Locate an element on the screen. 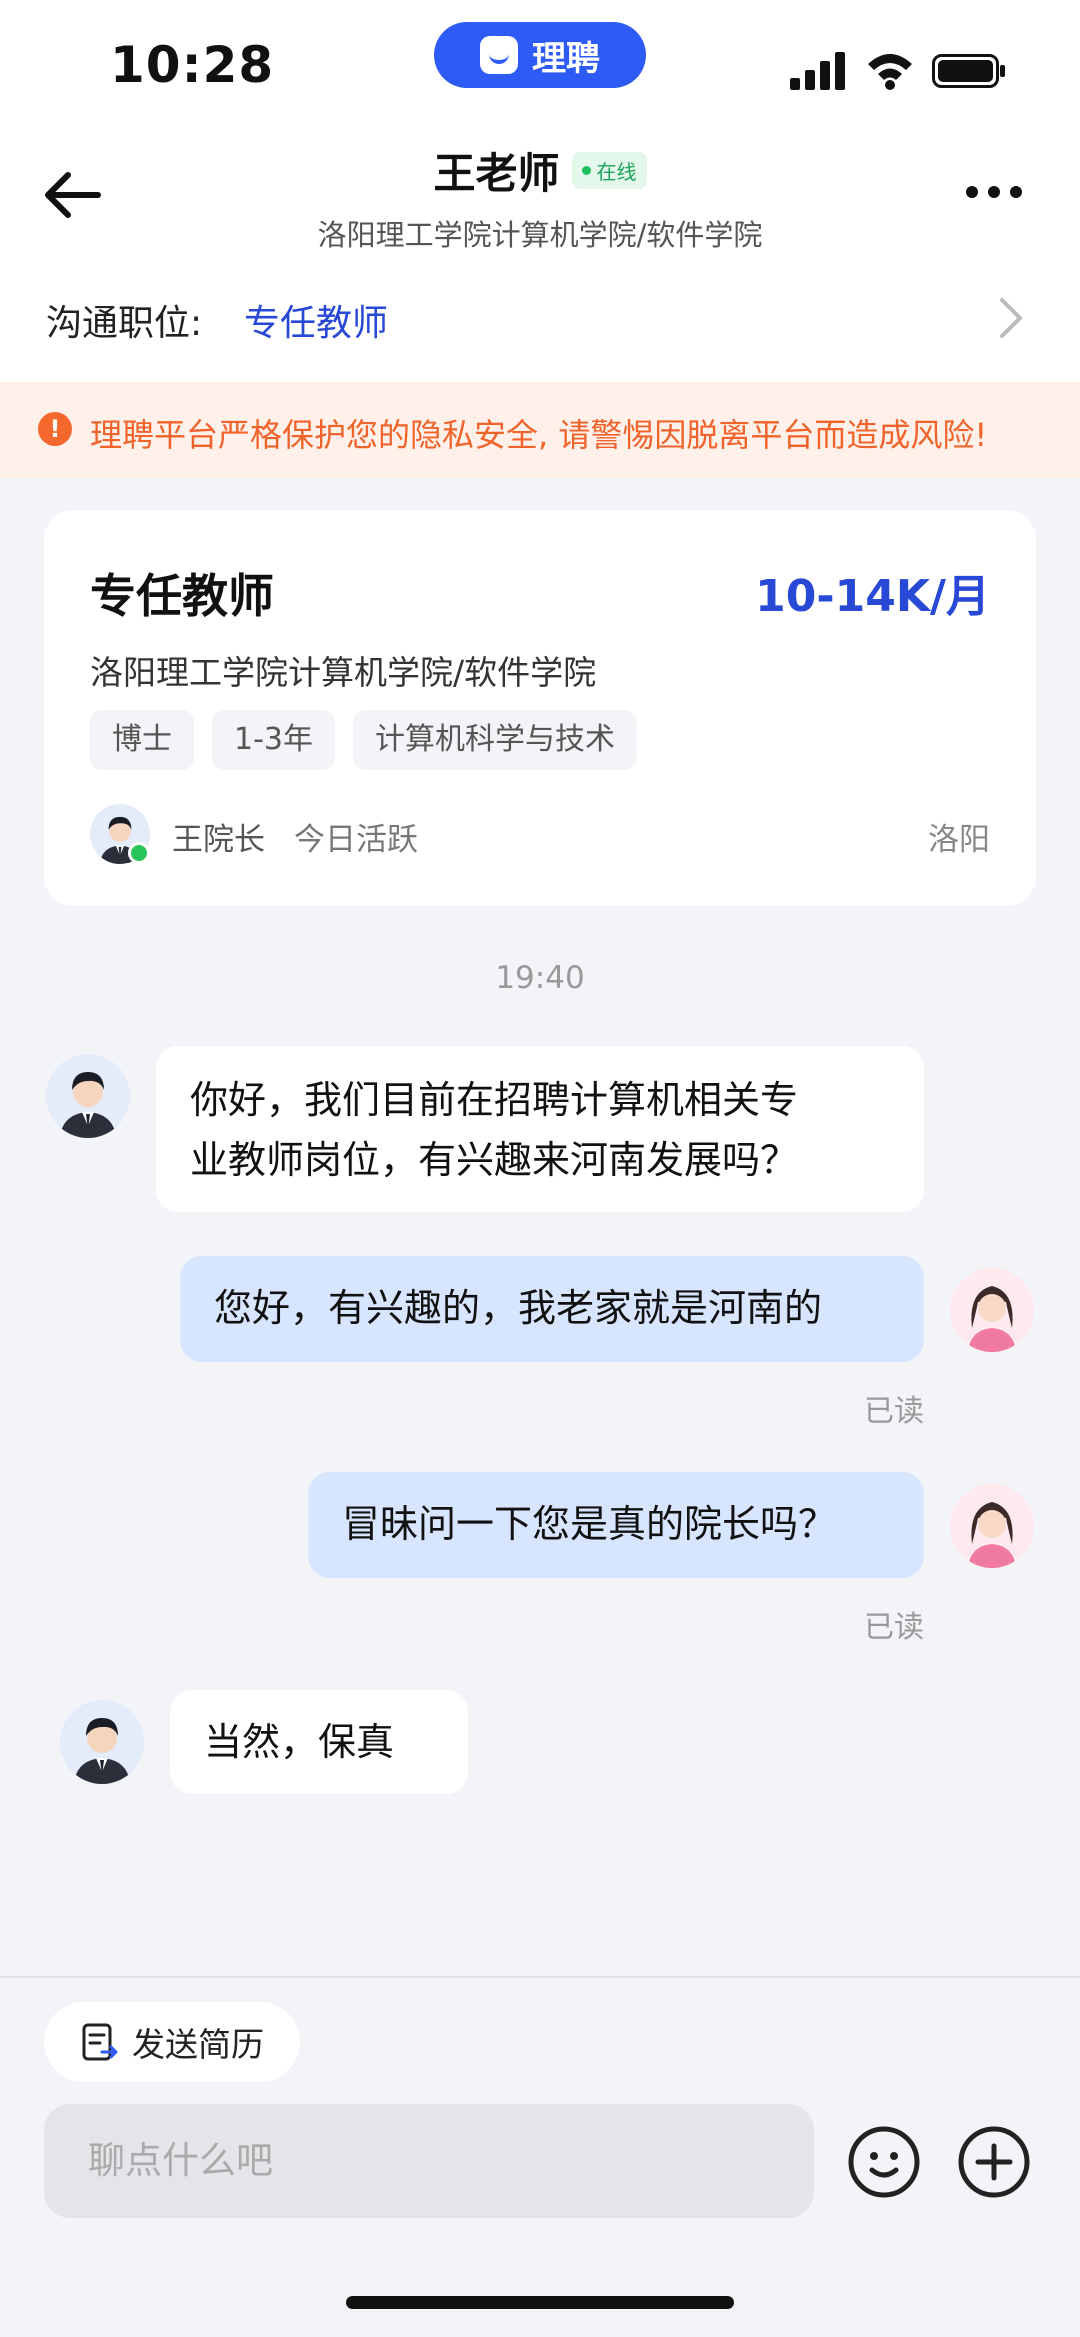 The image size is (1080, 2337). message-text: 冒昧问一下您是真的院长吗？ is located at coordinates (589, 1524).